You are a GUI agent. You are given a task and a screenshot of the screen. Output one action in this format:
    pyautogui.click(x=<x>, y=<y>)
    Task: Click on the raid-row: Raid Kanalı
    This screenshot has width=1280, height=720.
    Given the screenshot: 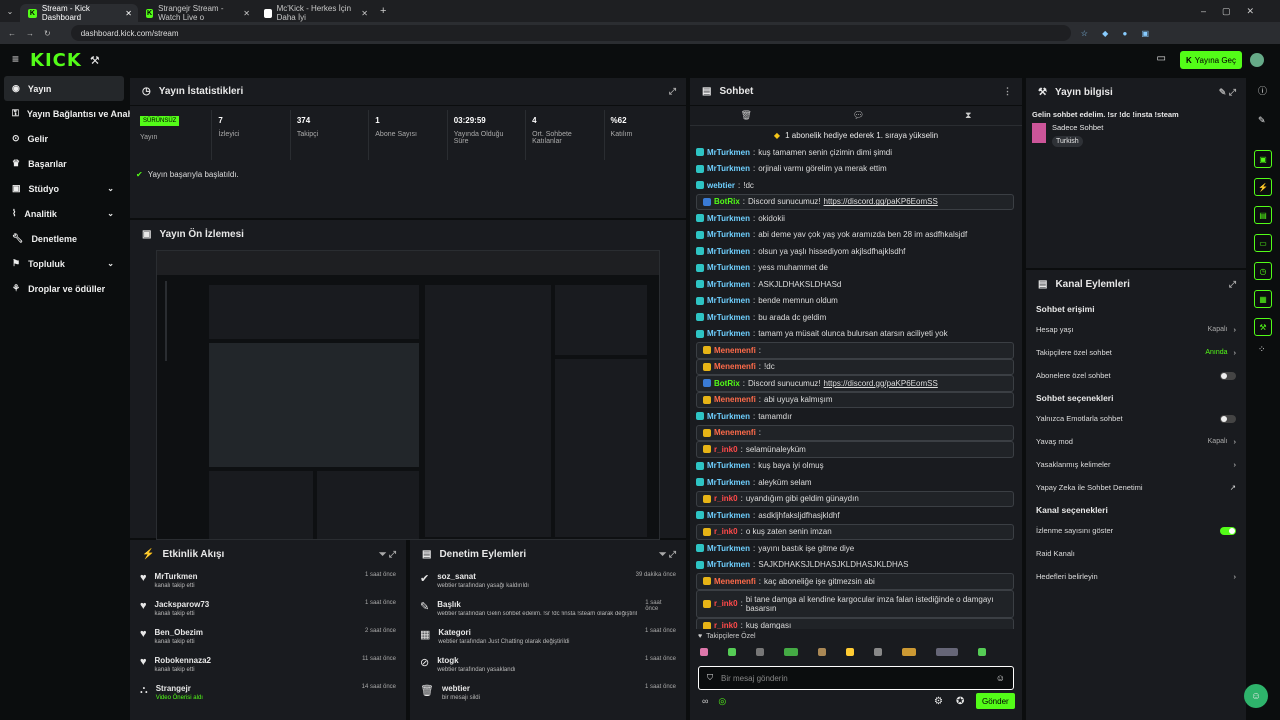 What is the action you would take?
    pyautogui.click(x=1136, y=553)
    